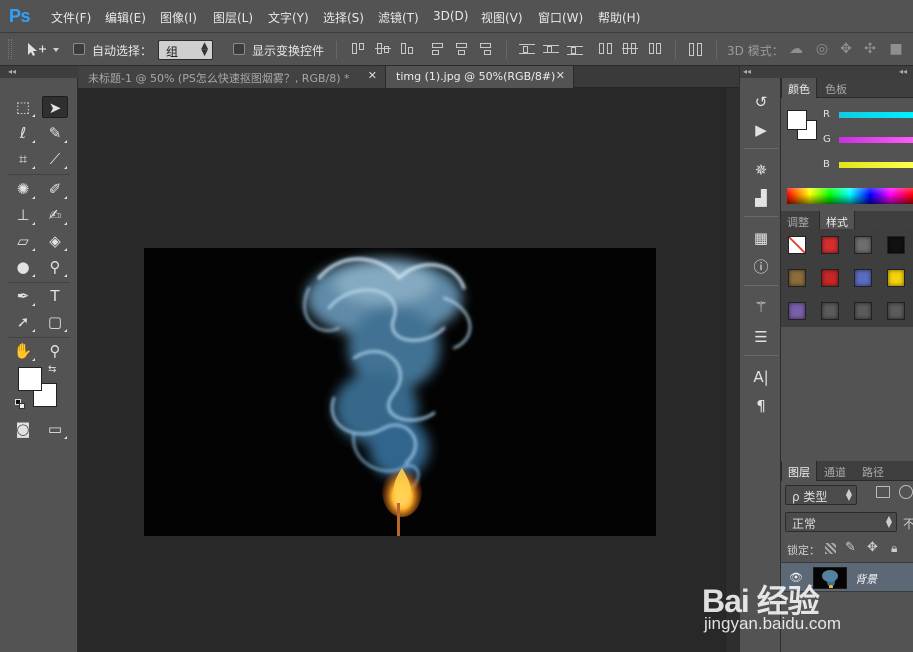 The image size is (913, 652). What do you see at coordinates (847, 72) in the screenshot?
I see `collapse-panels-icon: ◂◂` at bounding box center [847, 72].